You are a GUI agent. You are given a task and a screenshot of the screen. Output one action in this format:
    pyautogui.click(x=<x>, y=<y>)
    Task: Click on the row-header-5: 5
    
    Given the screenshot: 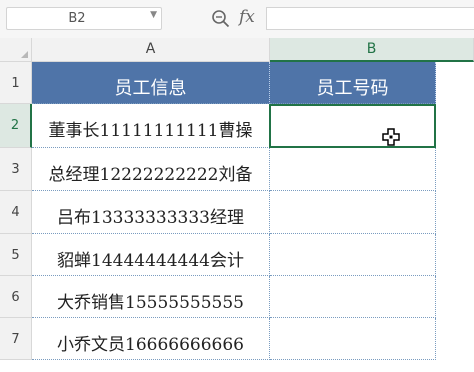 What is the action you would take?
    pyautogui.click(x=16, y=255)
    